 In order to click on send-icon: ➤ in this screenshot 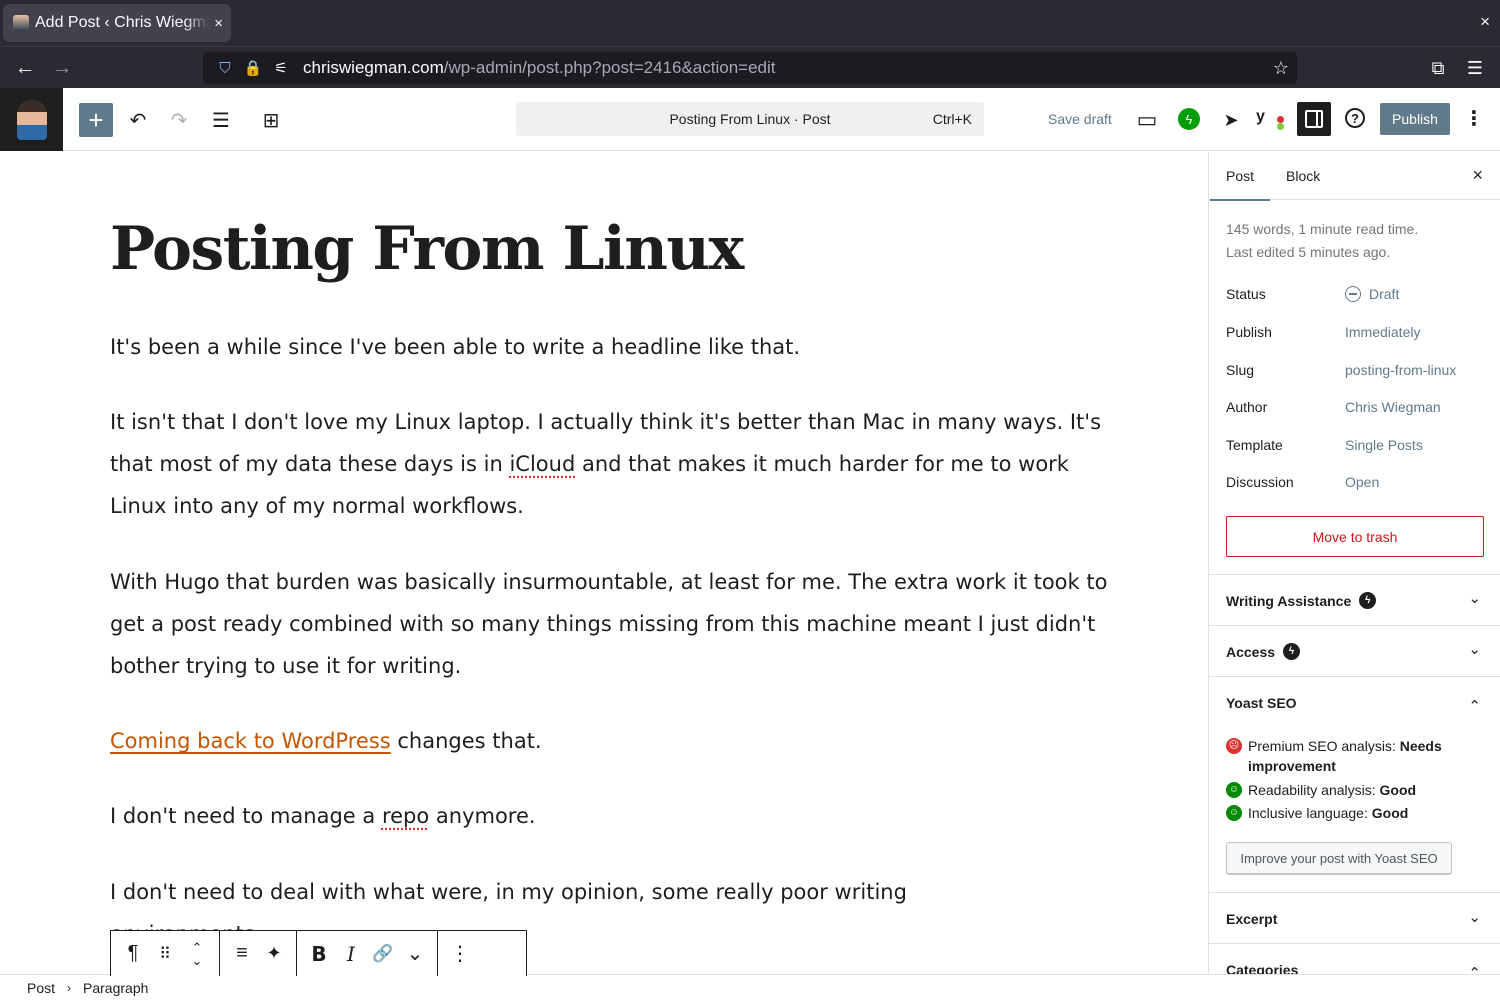, I will do `click(1231, 120)`.